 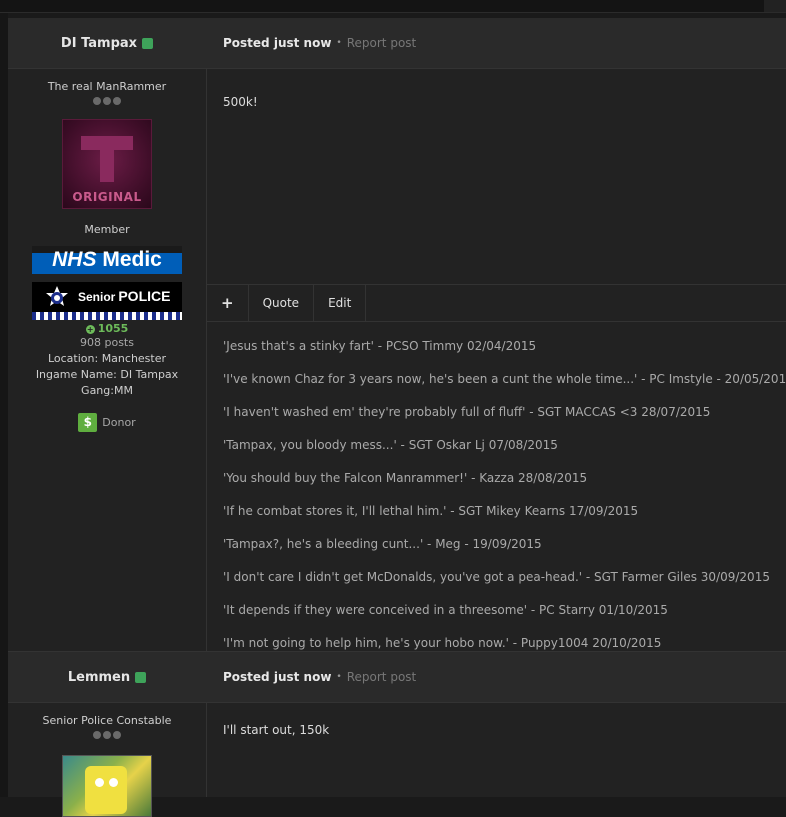 I want to click on top-strip-block, so click(x=775, y=6).